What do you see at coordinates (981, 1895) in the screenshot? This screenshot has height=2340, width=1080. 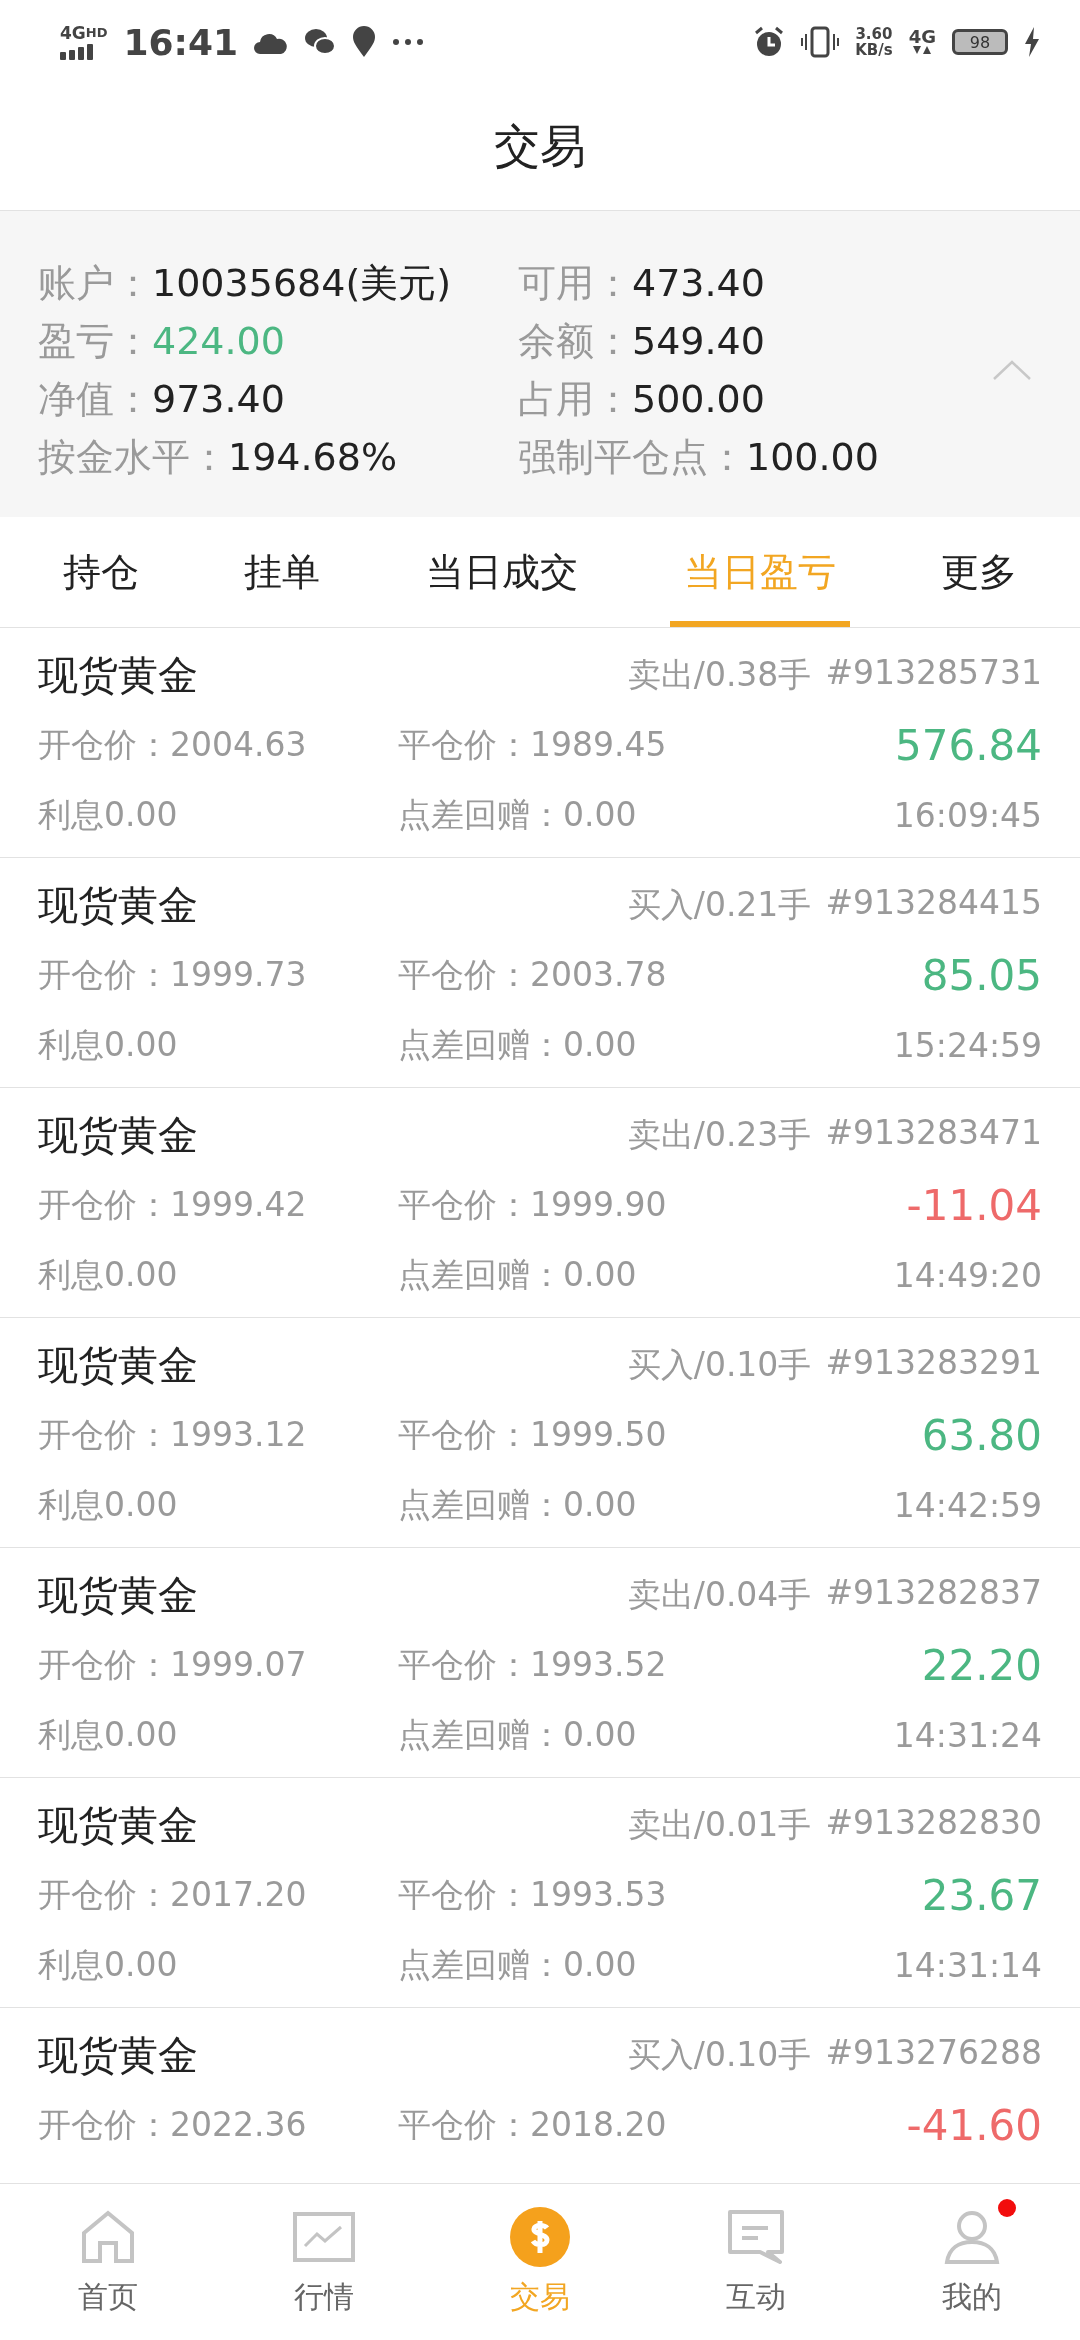 I see `profit-value: 23.67` at bounding box center [981, 1895].